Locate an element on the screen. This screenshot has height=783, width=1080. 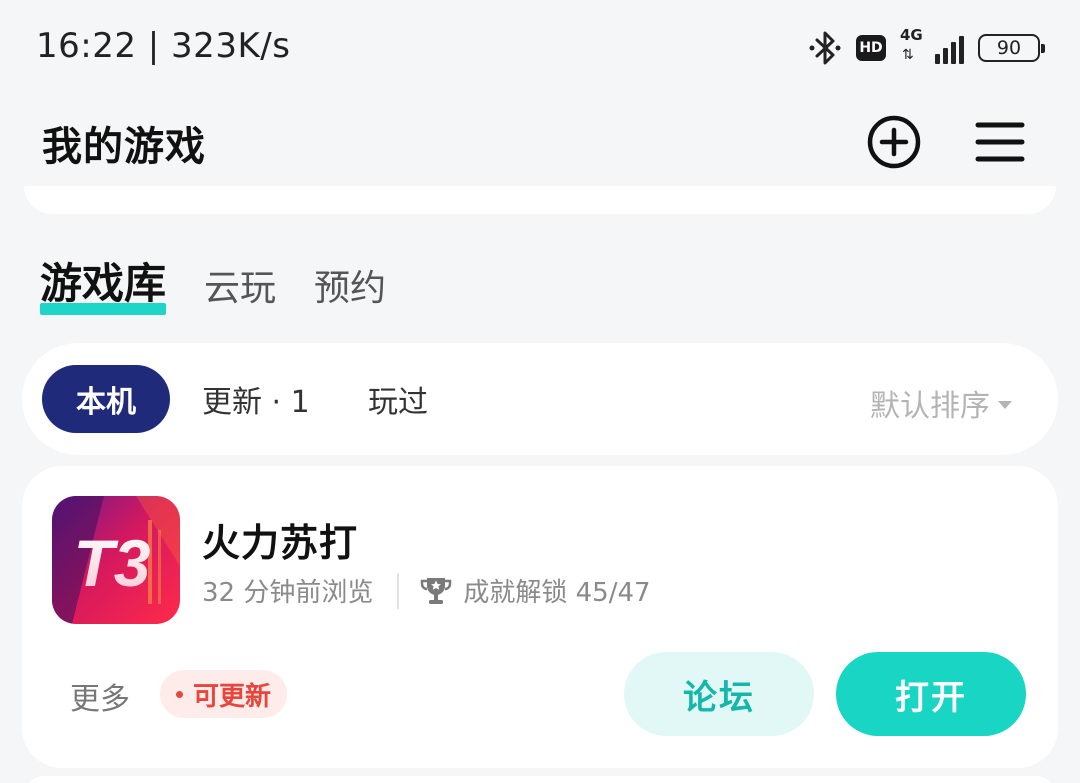
signal-icon: 4G ⇅ is located at coordinates (932, 47).